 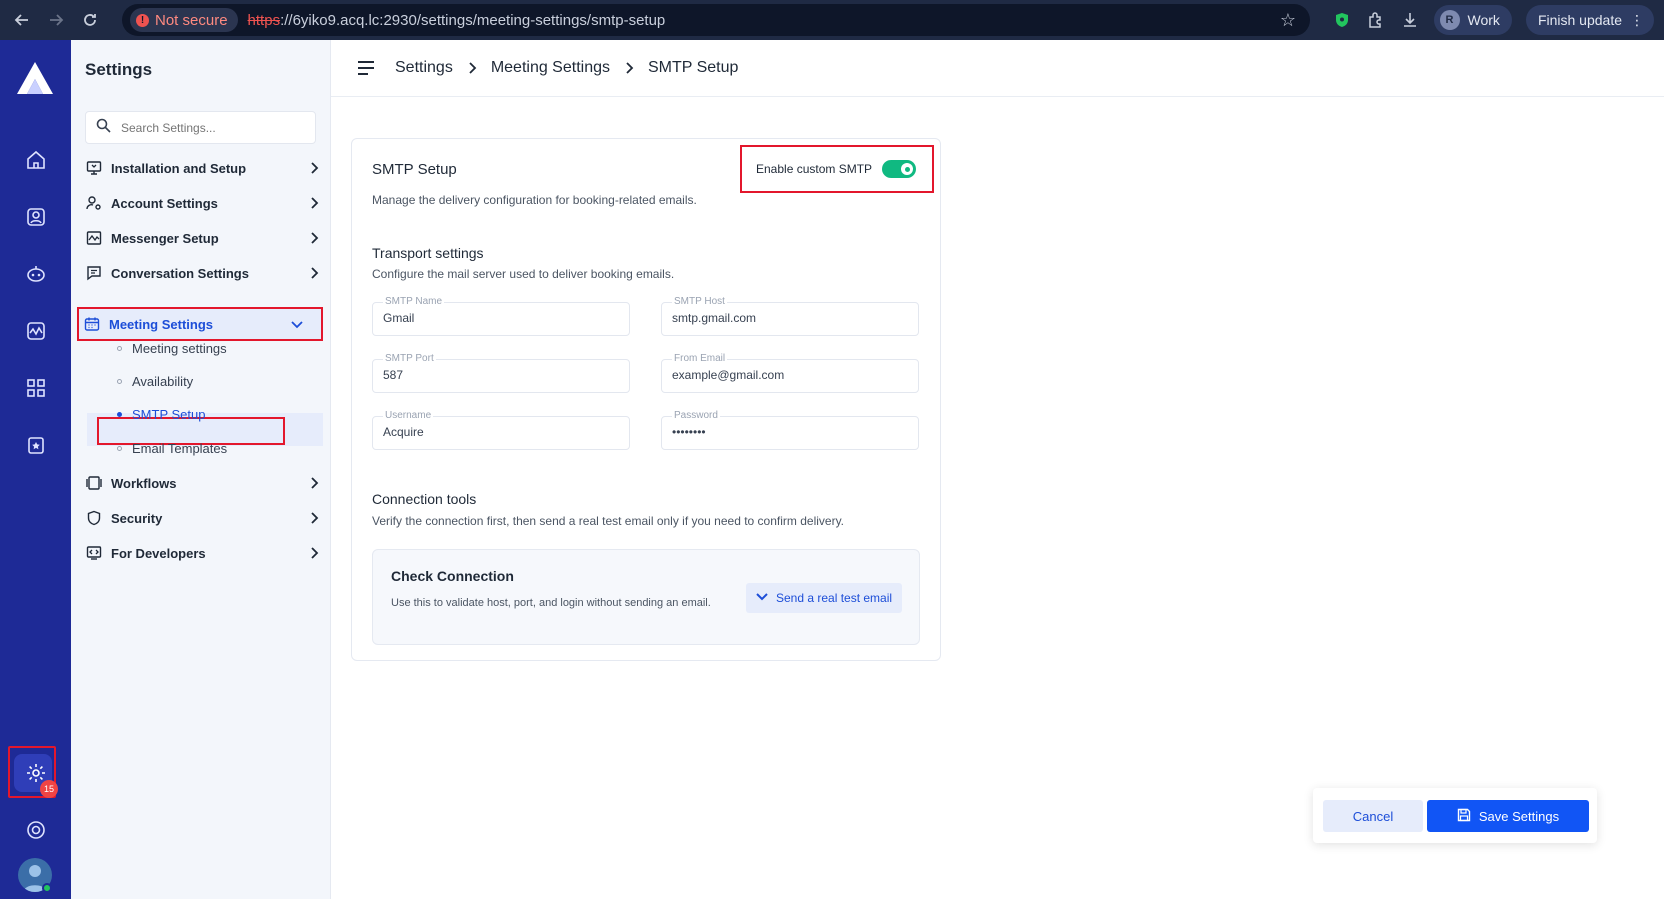 What do you see at coordinates (49, 789) in the screenshot?
I see `notification-badge: 15` at bounding box center [49, 789].